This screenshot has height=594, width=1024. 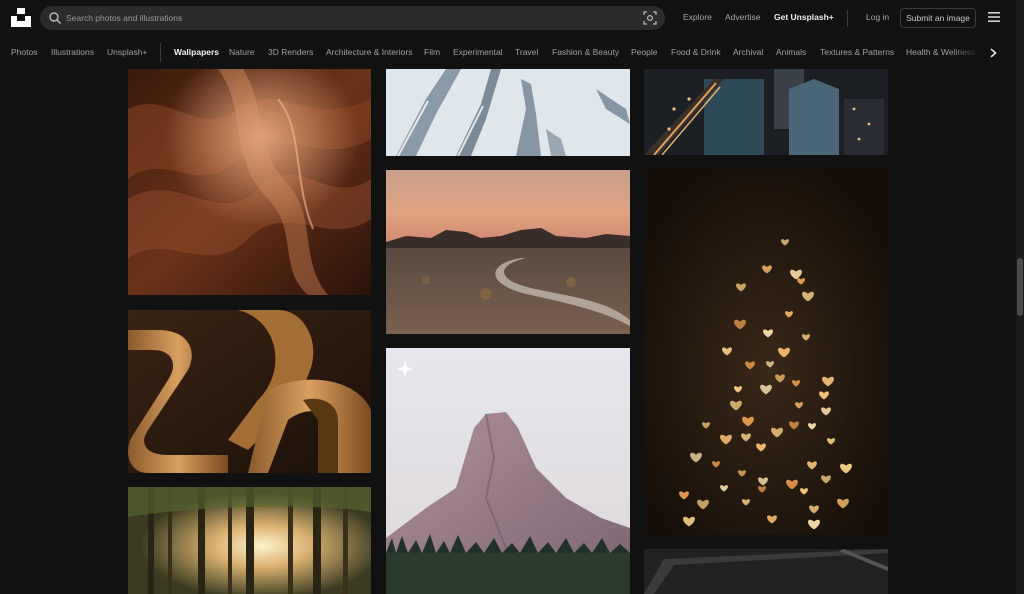 What do you see at coordinates (804, 17) in the screenshot?
I see `get-unsplash-plus-link: Get Unsplash+` at bounding box center [804, 17].